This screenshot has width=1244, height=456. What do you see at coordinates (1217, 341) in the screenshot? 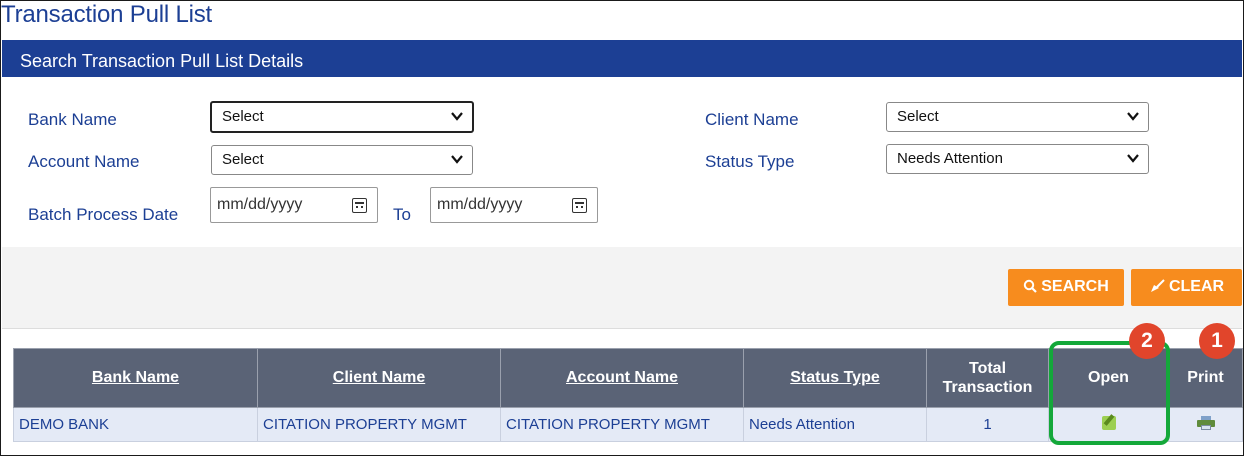
I see `callout-badge-print: 1` at bounding box center [1217, 341].